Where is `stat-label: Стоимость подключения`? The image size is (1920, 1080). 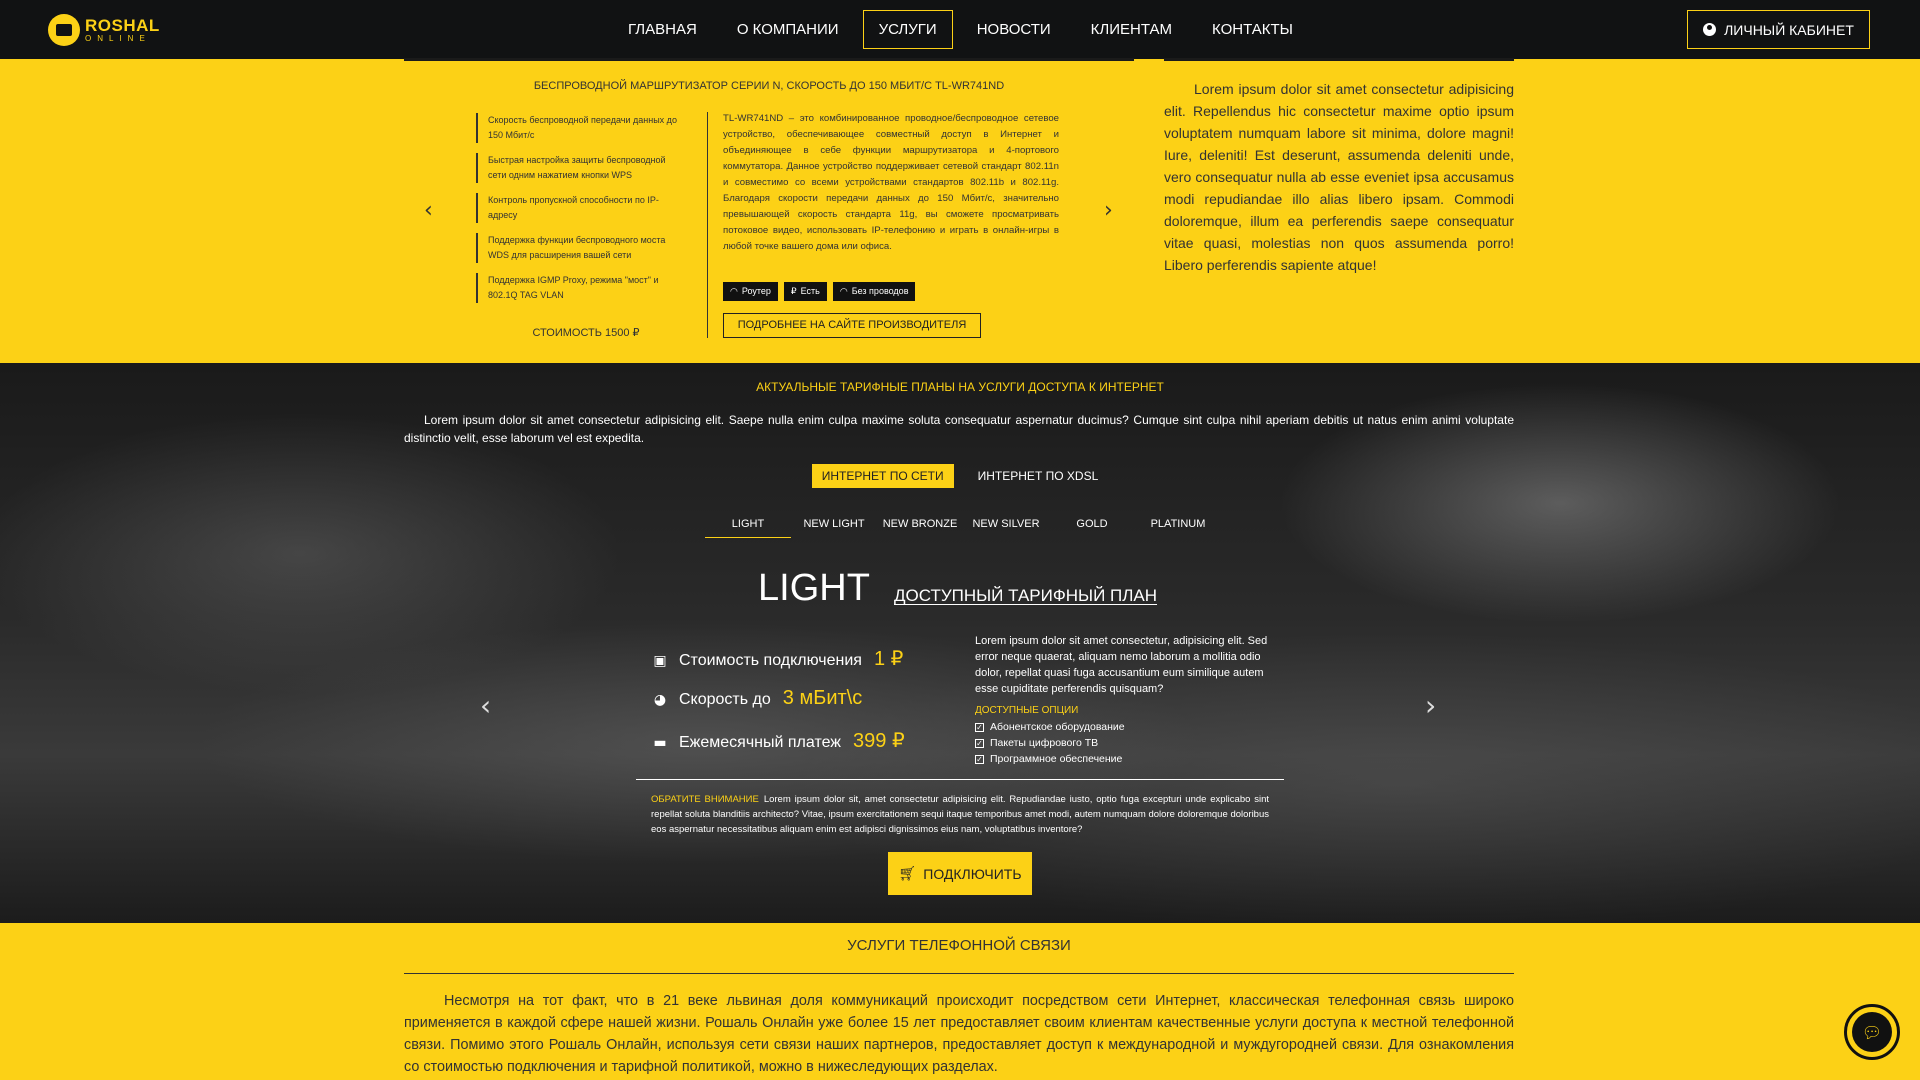 stat-label: Стоимость подключения is located at coordinates (770, 660).